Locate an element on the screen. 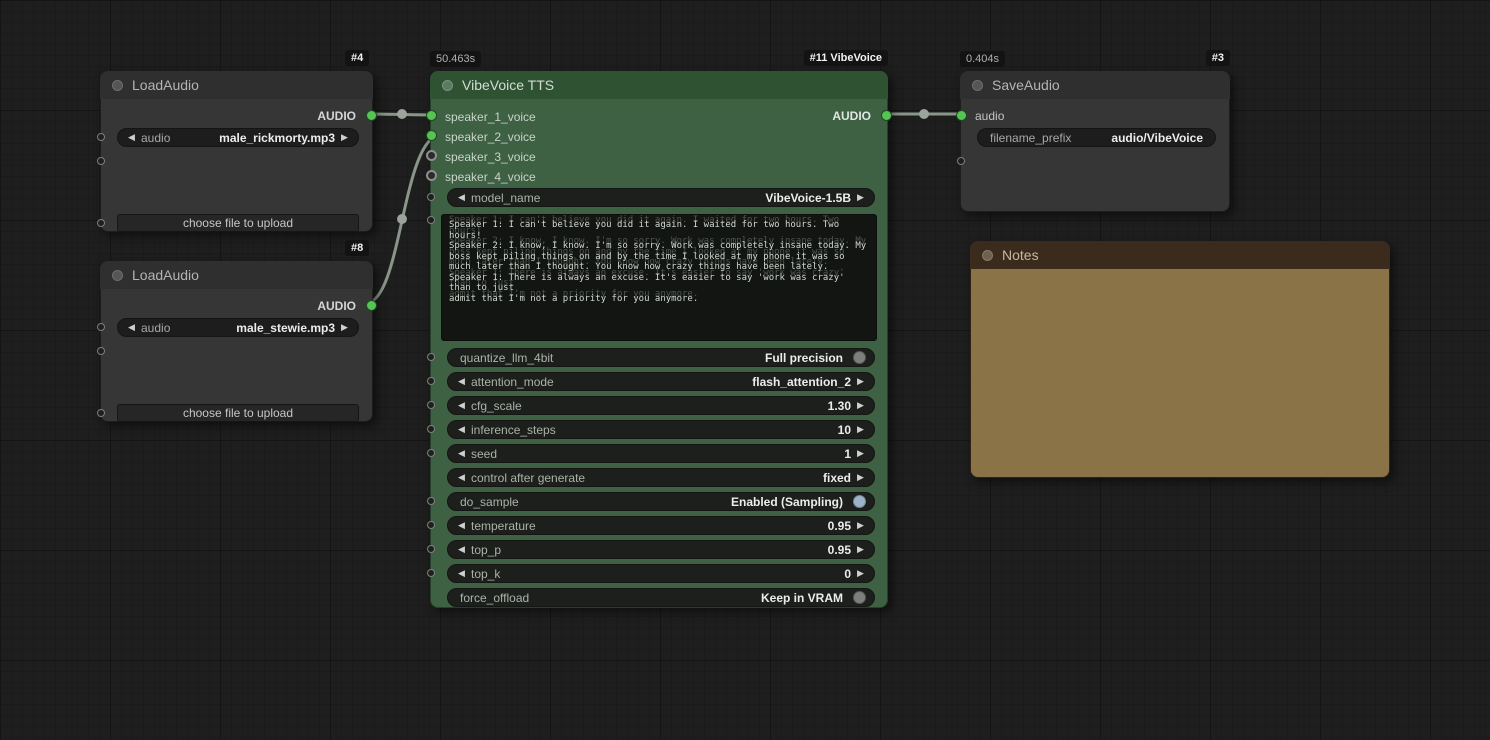  widget-label: quantize_llm_4bit is located at coordinates (507, 357).